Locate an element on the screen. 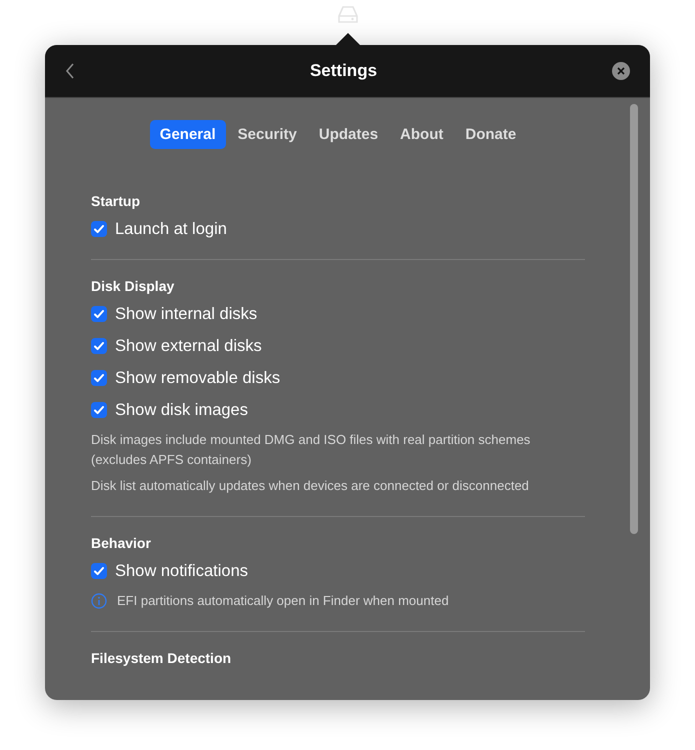  scrollbar-thumb is located at coordinates (634, 319).